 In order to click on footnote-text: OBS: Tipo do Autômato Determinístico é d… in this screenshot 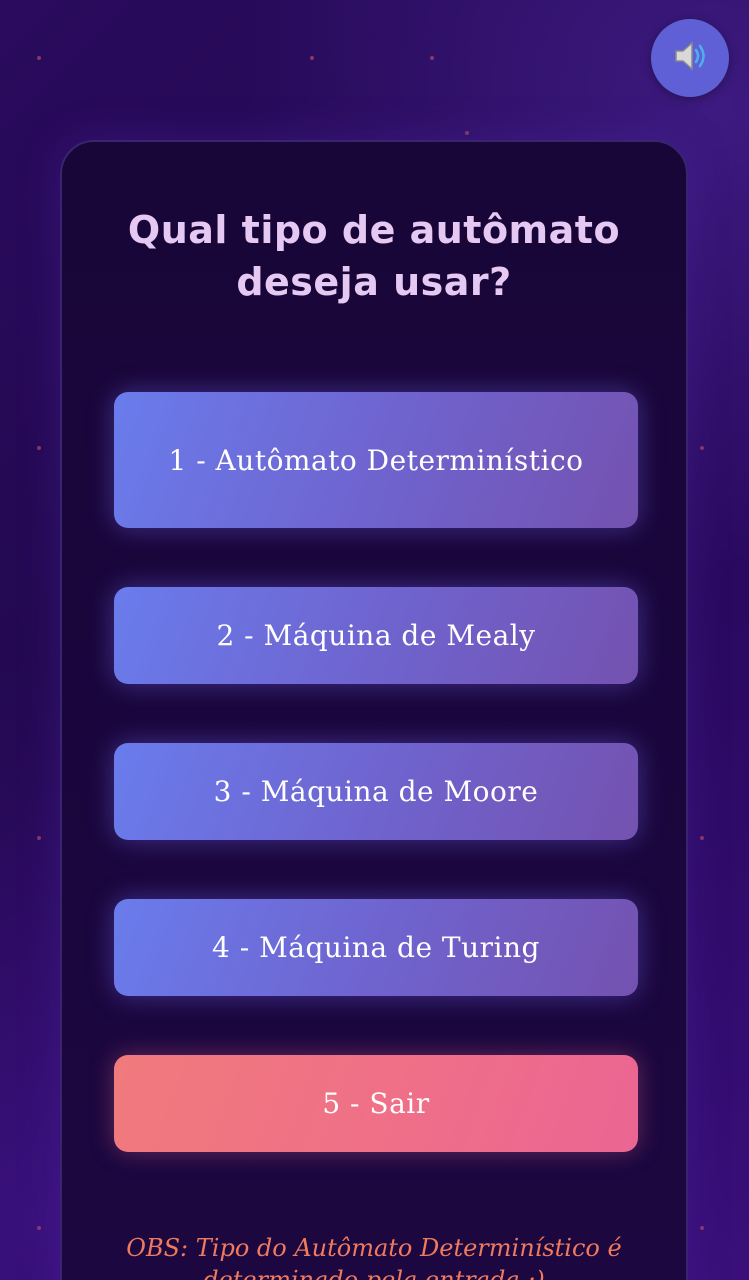, I will do `click(374, 1257)`.